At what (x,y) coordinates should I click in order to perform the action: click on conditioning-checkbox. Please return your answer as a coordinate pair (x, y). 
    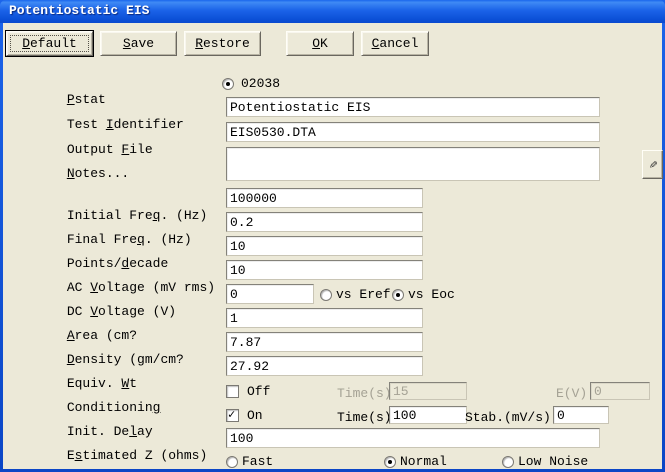
    Looking at the image, I should click on (232, 391).